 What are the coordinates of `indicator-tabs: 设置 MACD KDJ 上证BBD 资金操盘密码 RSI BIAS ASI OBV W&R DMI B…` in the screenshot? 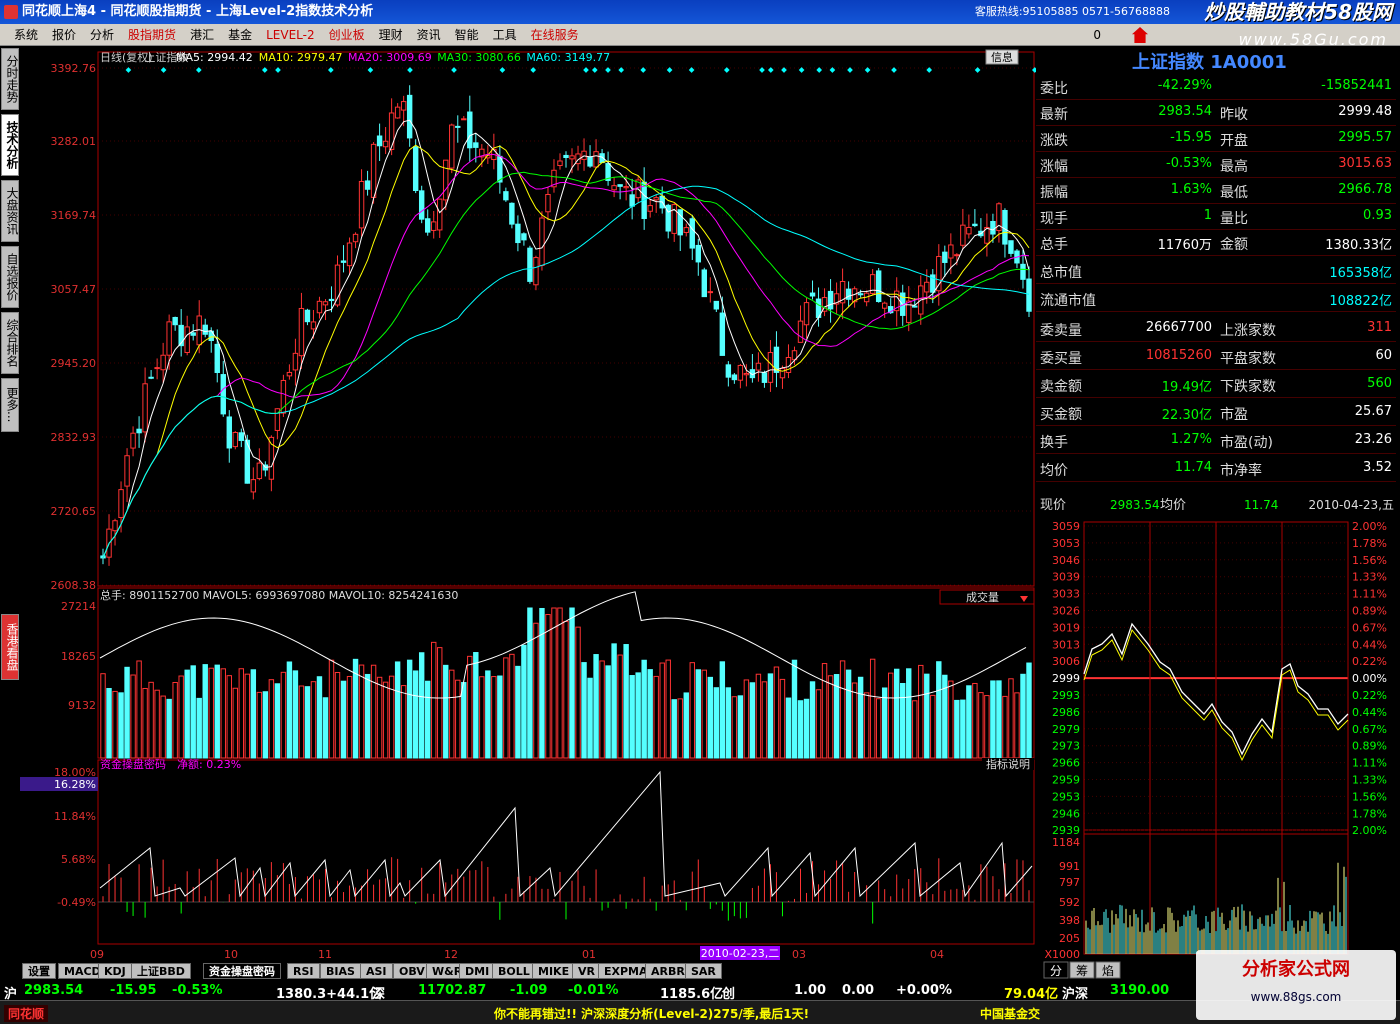 It's located at (528, 971).